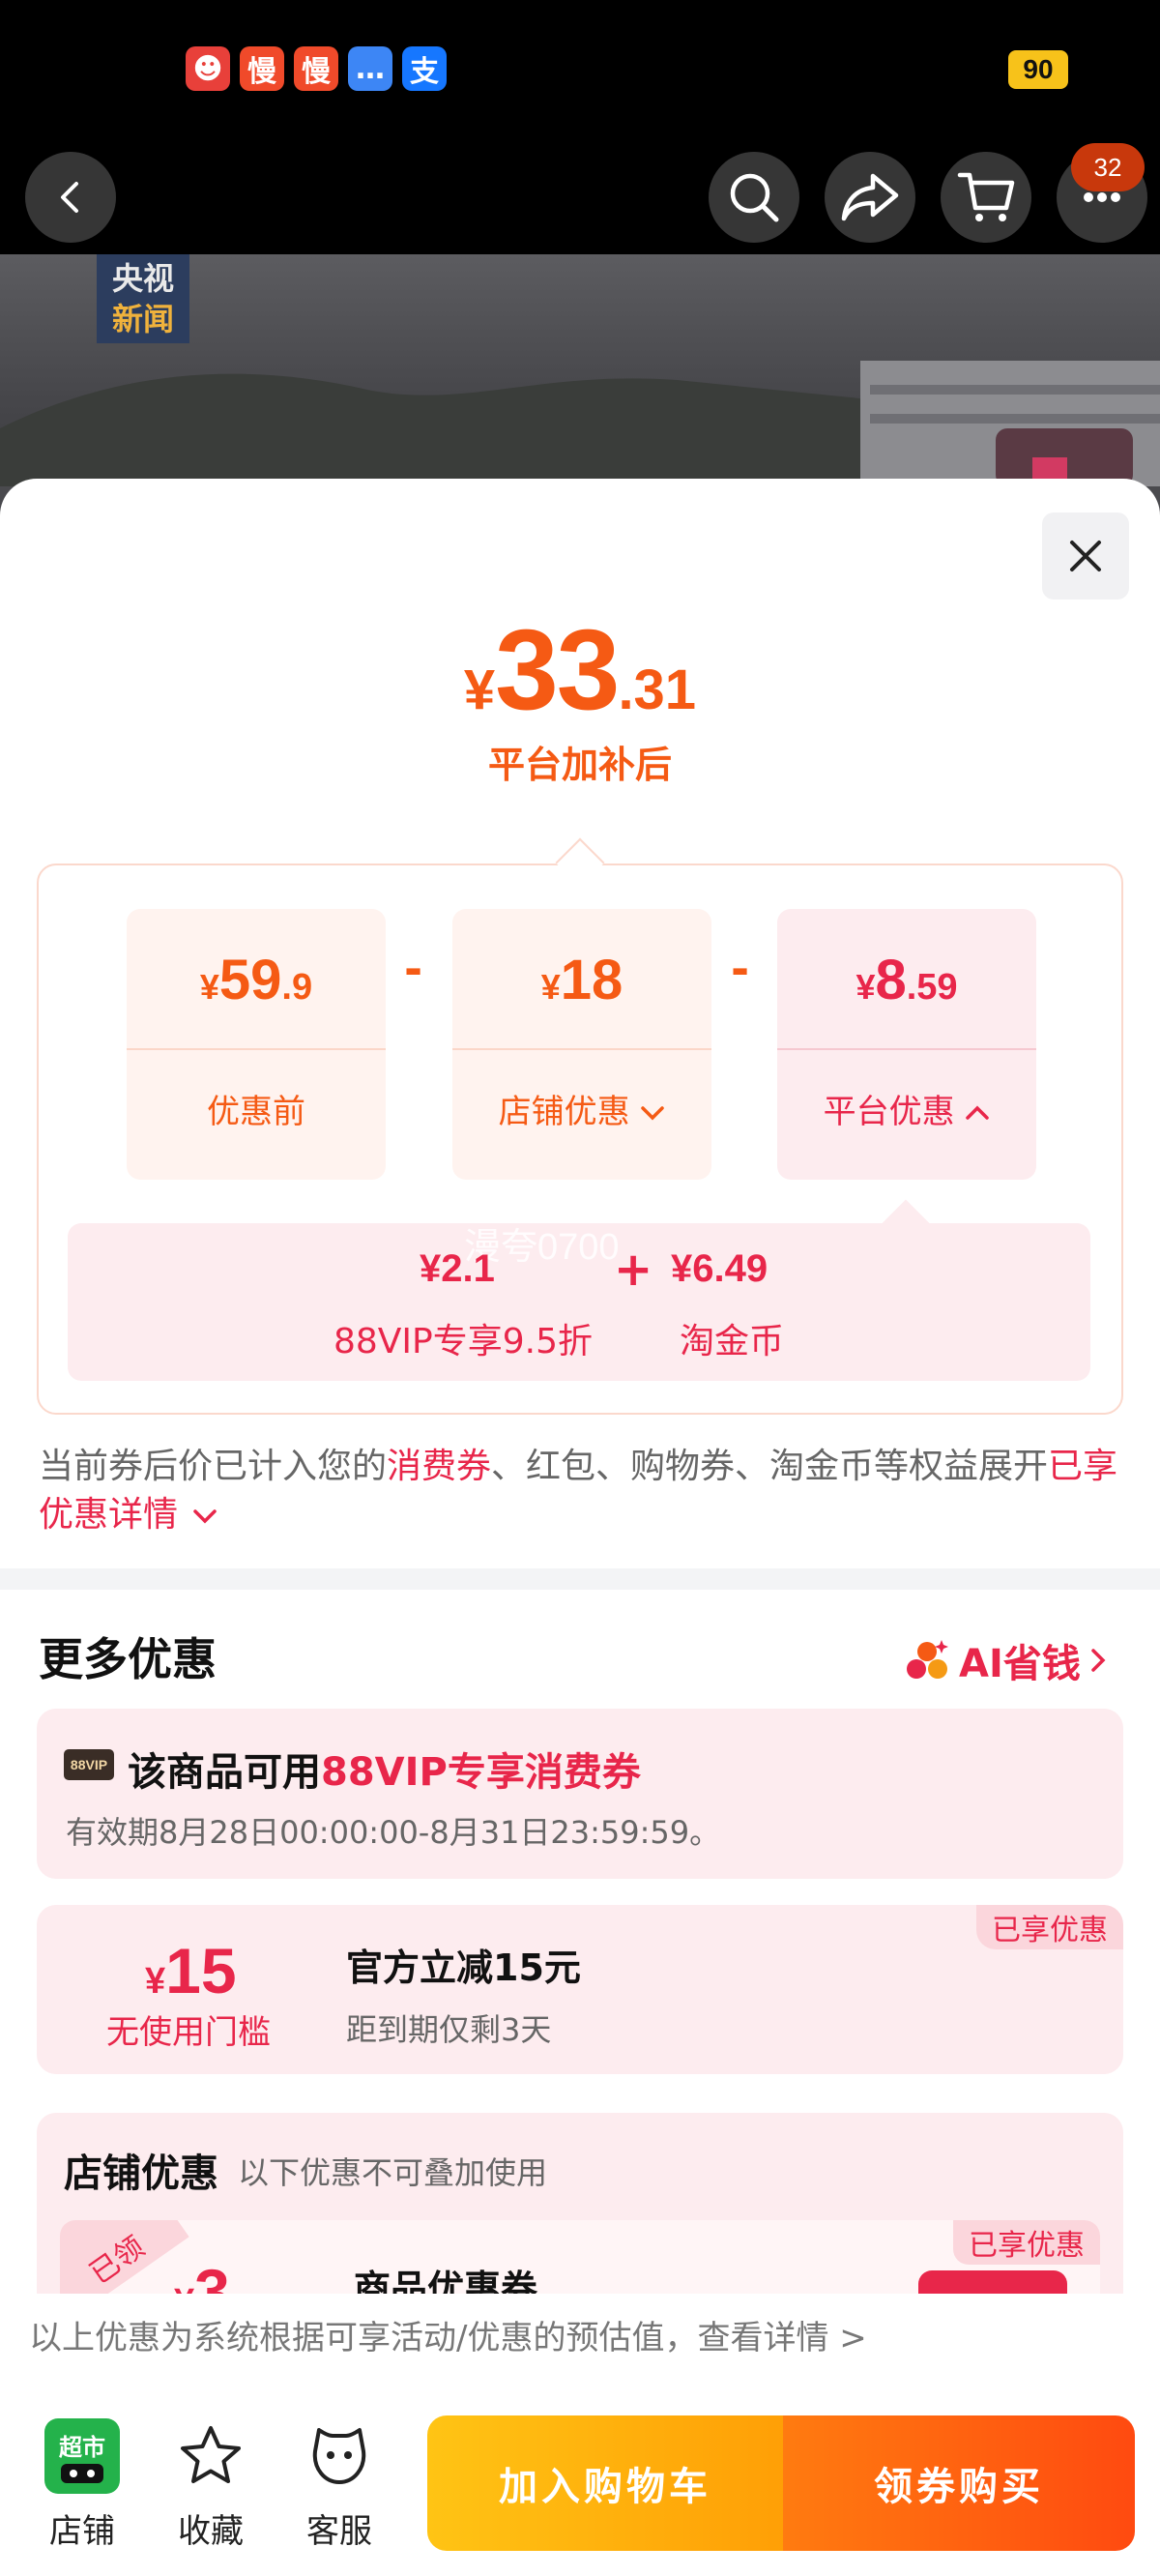 This screenshot has width=1160, height=2576. I want to click on search-button, so click(754, 197).